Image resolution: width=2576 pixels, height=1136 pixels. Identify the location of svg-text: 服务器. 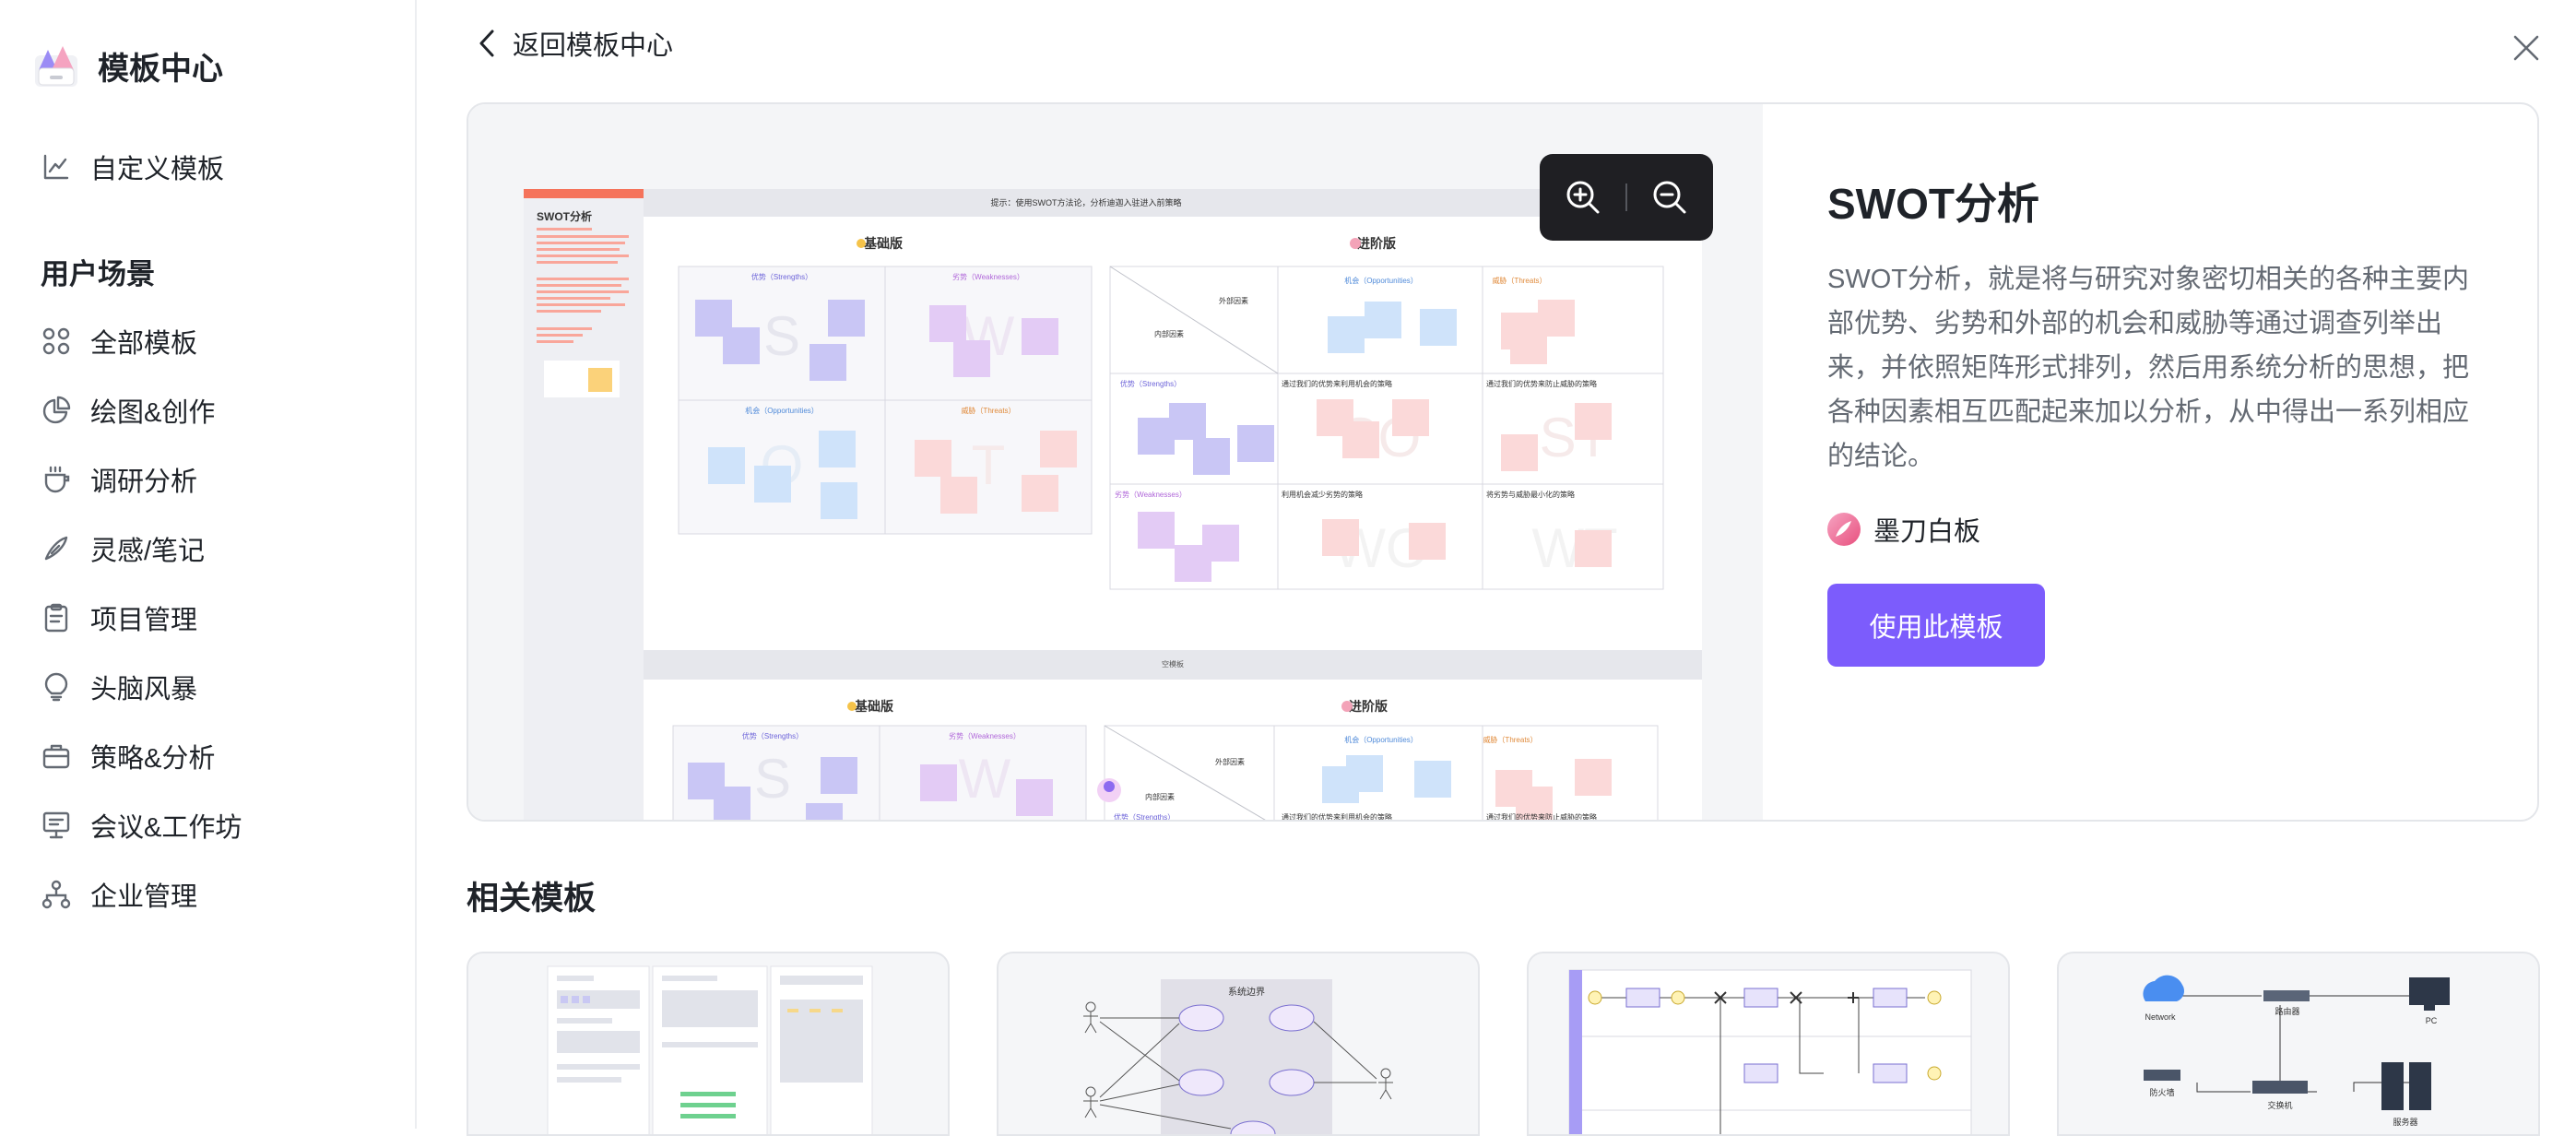
(2405, 1122).